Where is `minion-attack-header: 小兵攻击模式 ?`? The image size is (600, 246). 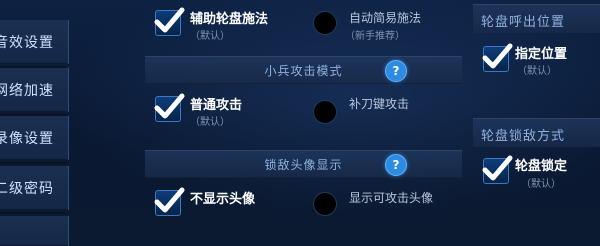 minion-attack-header: 小兵攻击模式 ? is located at coordinates (303, 70).